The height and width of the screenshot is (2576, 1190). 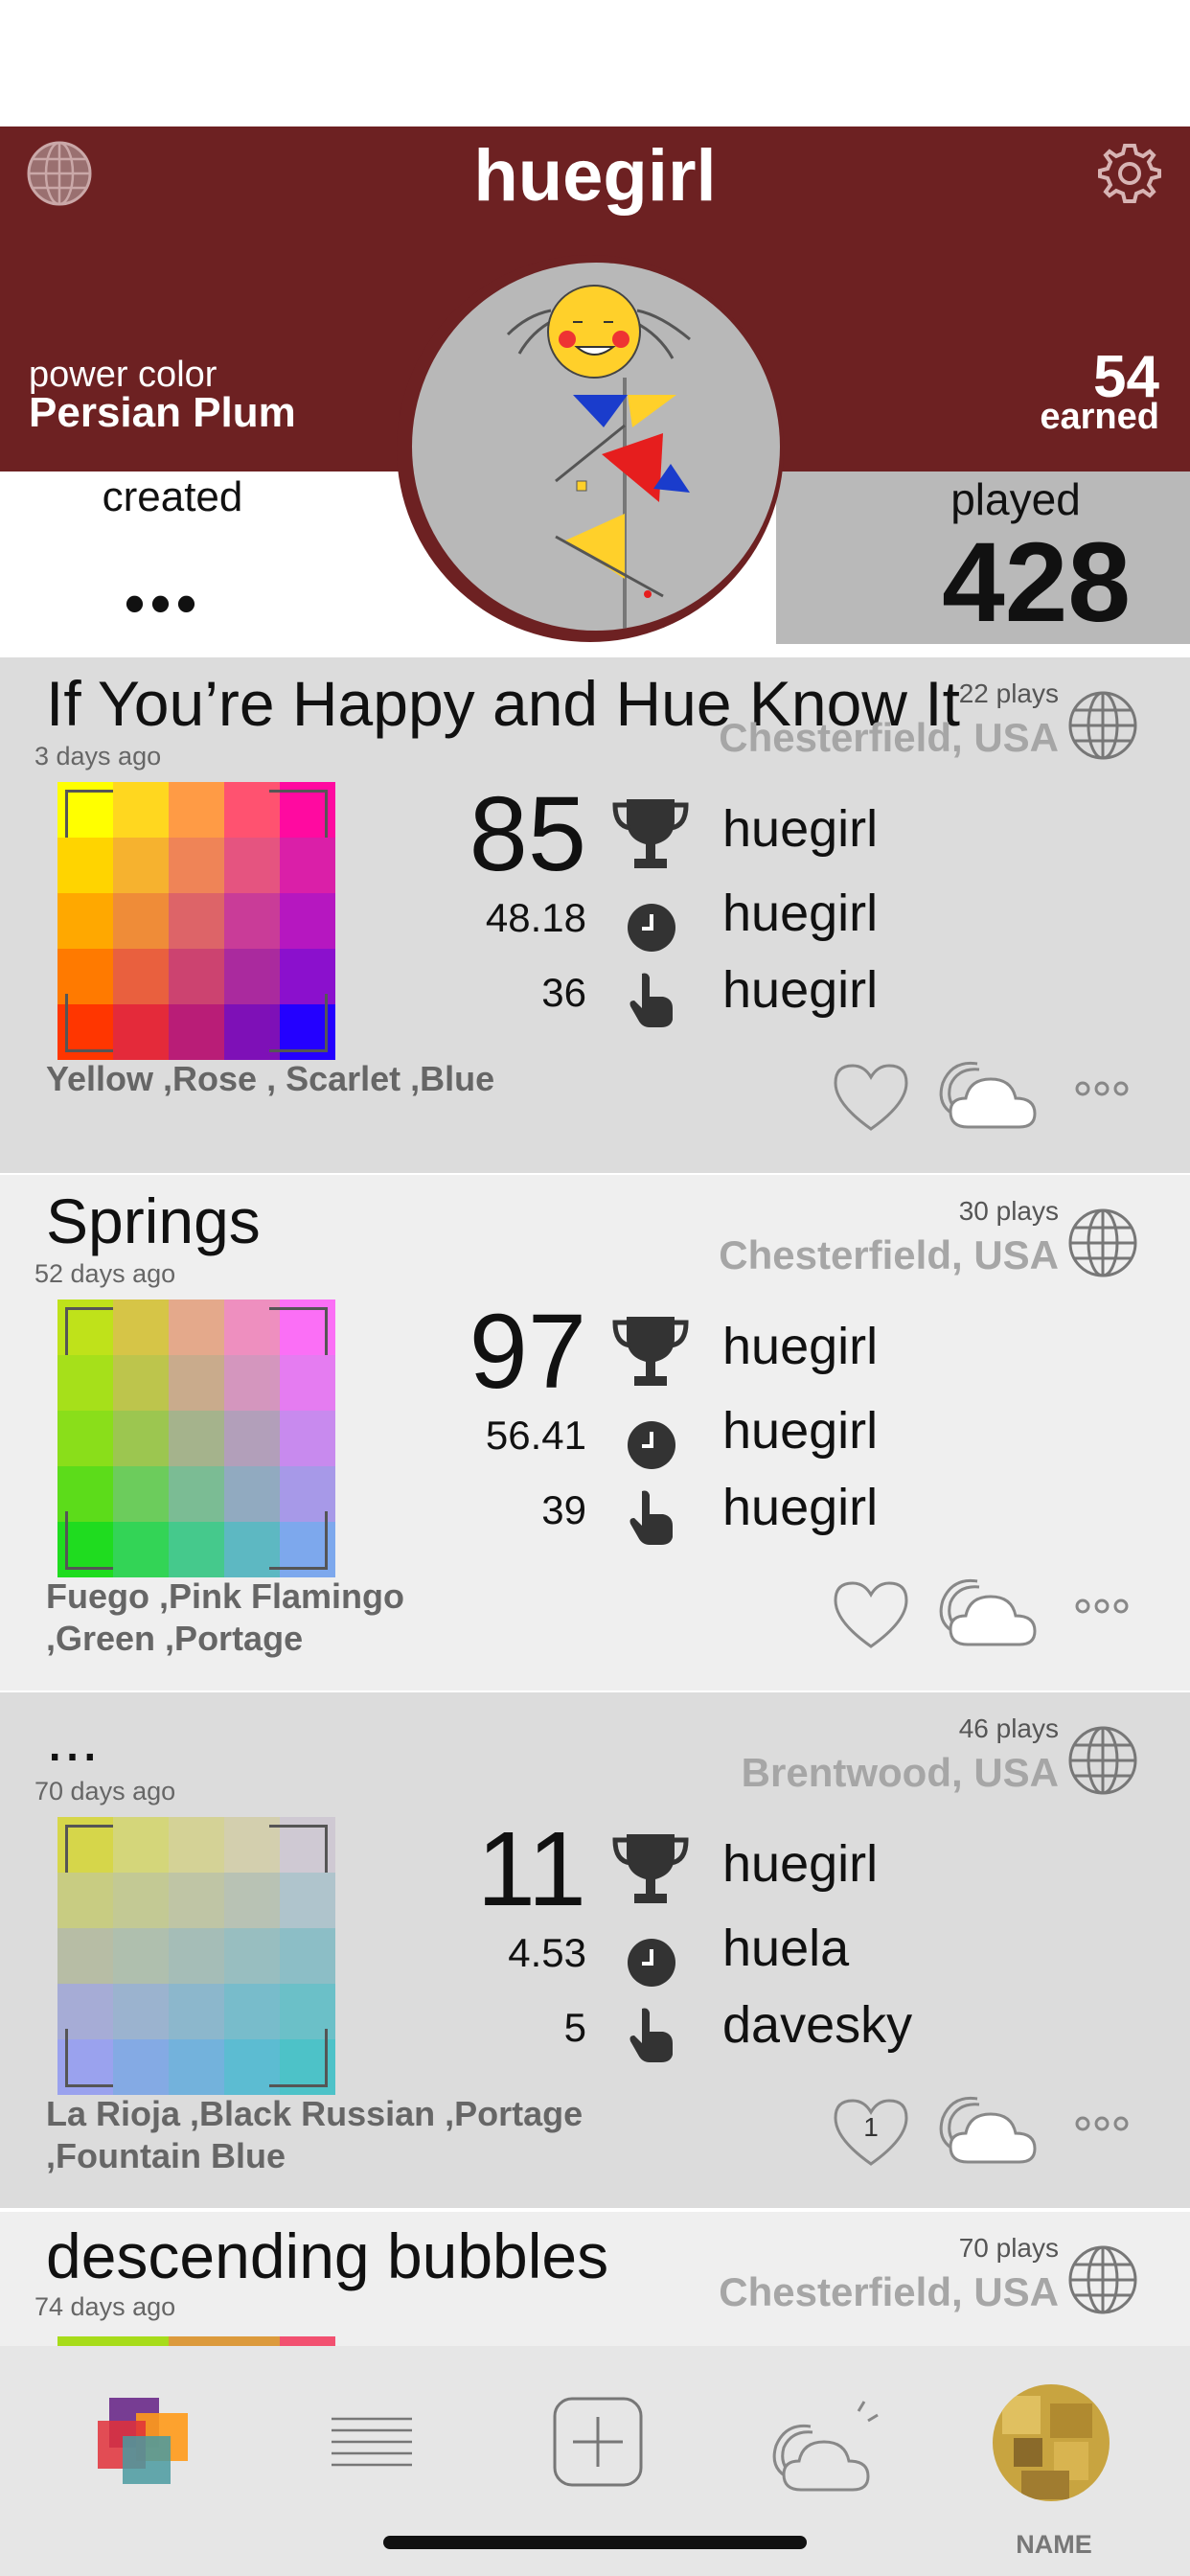 What do you see at coordinates (817, 2025) in the screenshot?
I see `best-moves-user: davesky` at bounding box center [817, 2025].